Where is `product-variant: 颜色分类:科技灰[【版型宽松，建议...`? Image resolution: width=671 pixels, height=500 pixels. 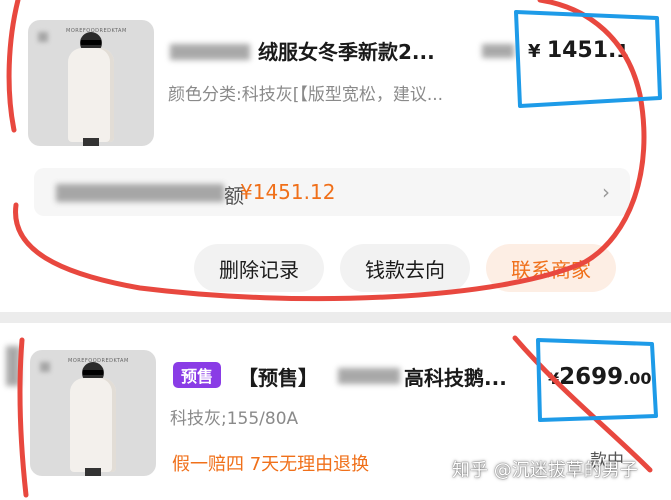 product-variant: 颜色分类:科技灰[【版型宽松，建议... is located at coordinates (306, 95).